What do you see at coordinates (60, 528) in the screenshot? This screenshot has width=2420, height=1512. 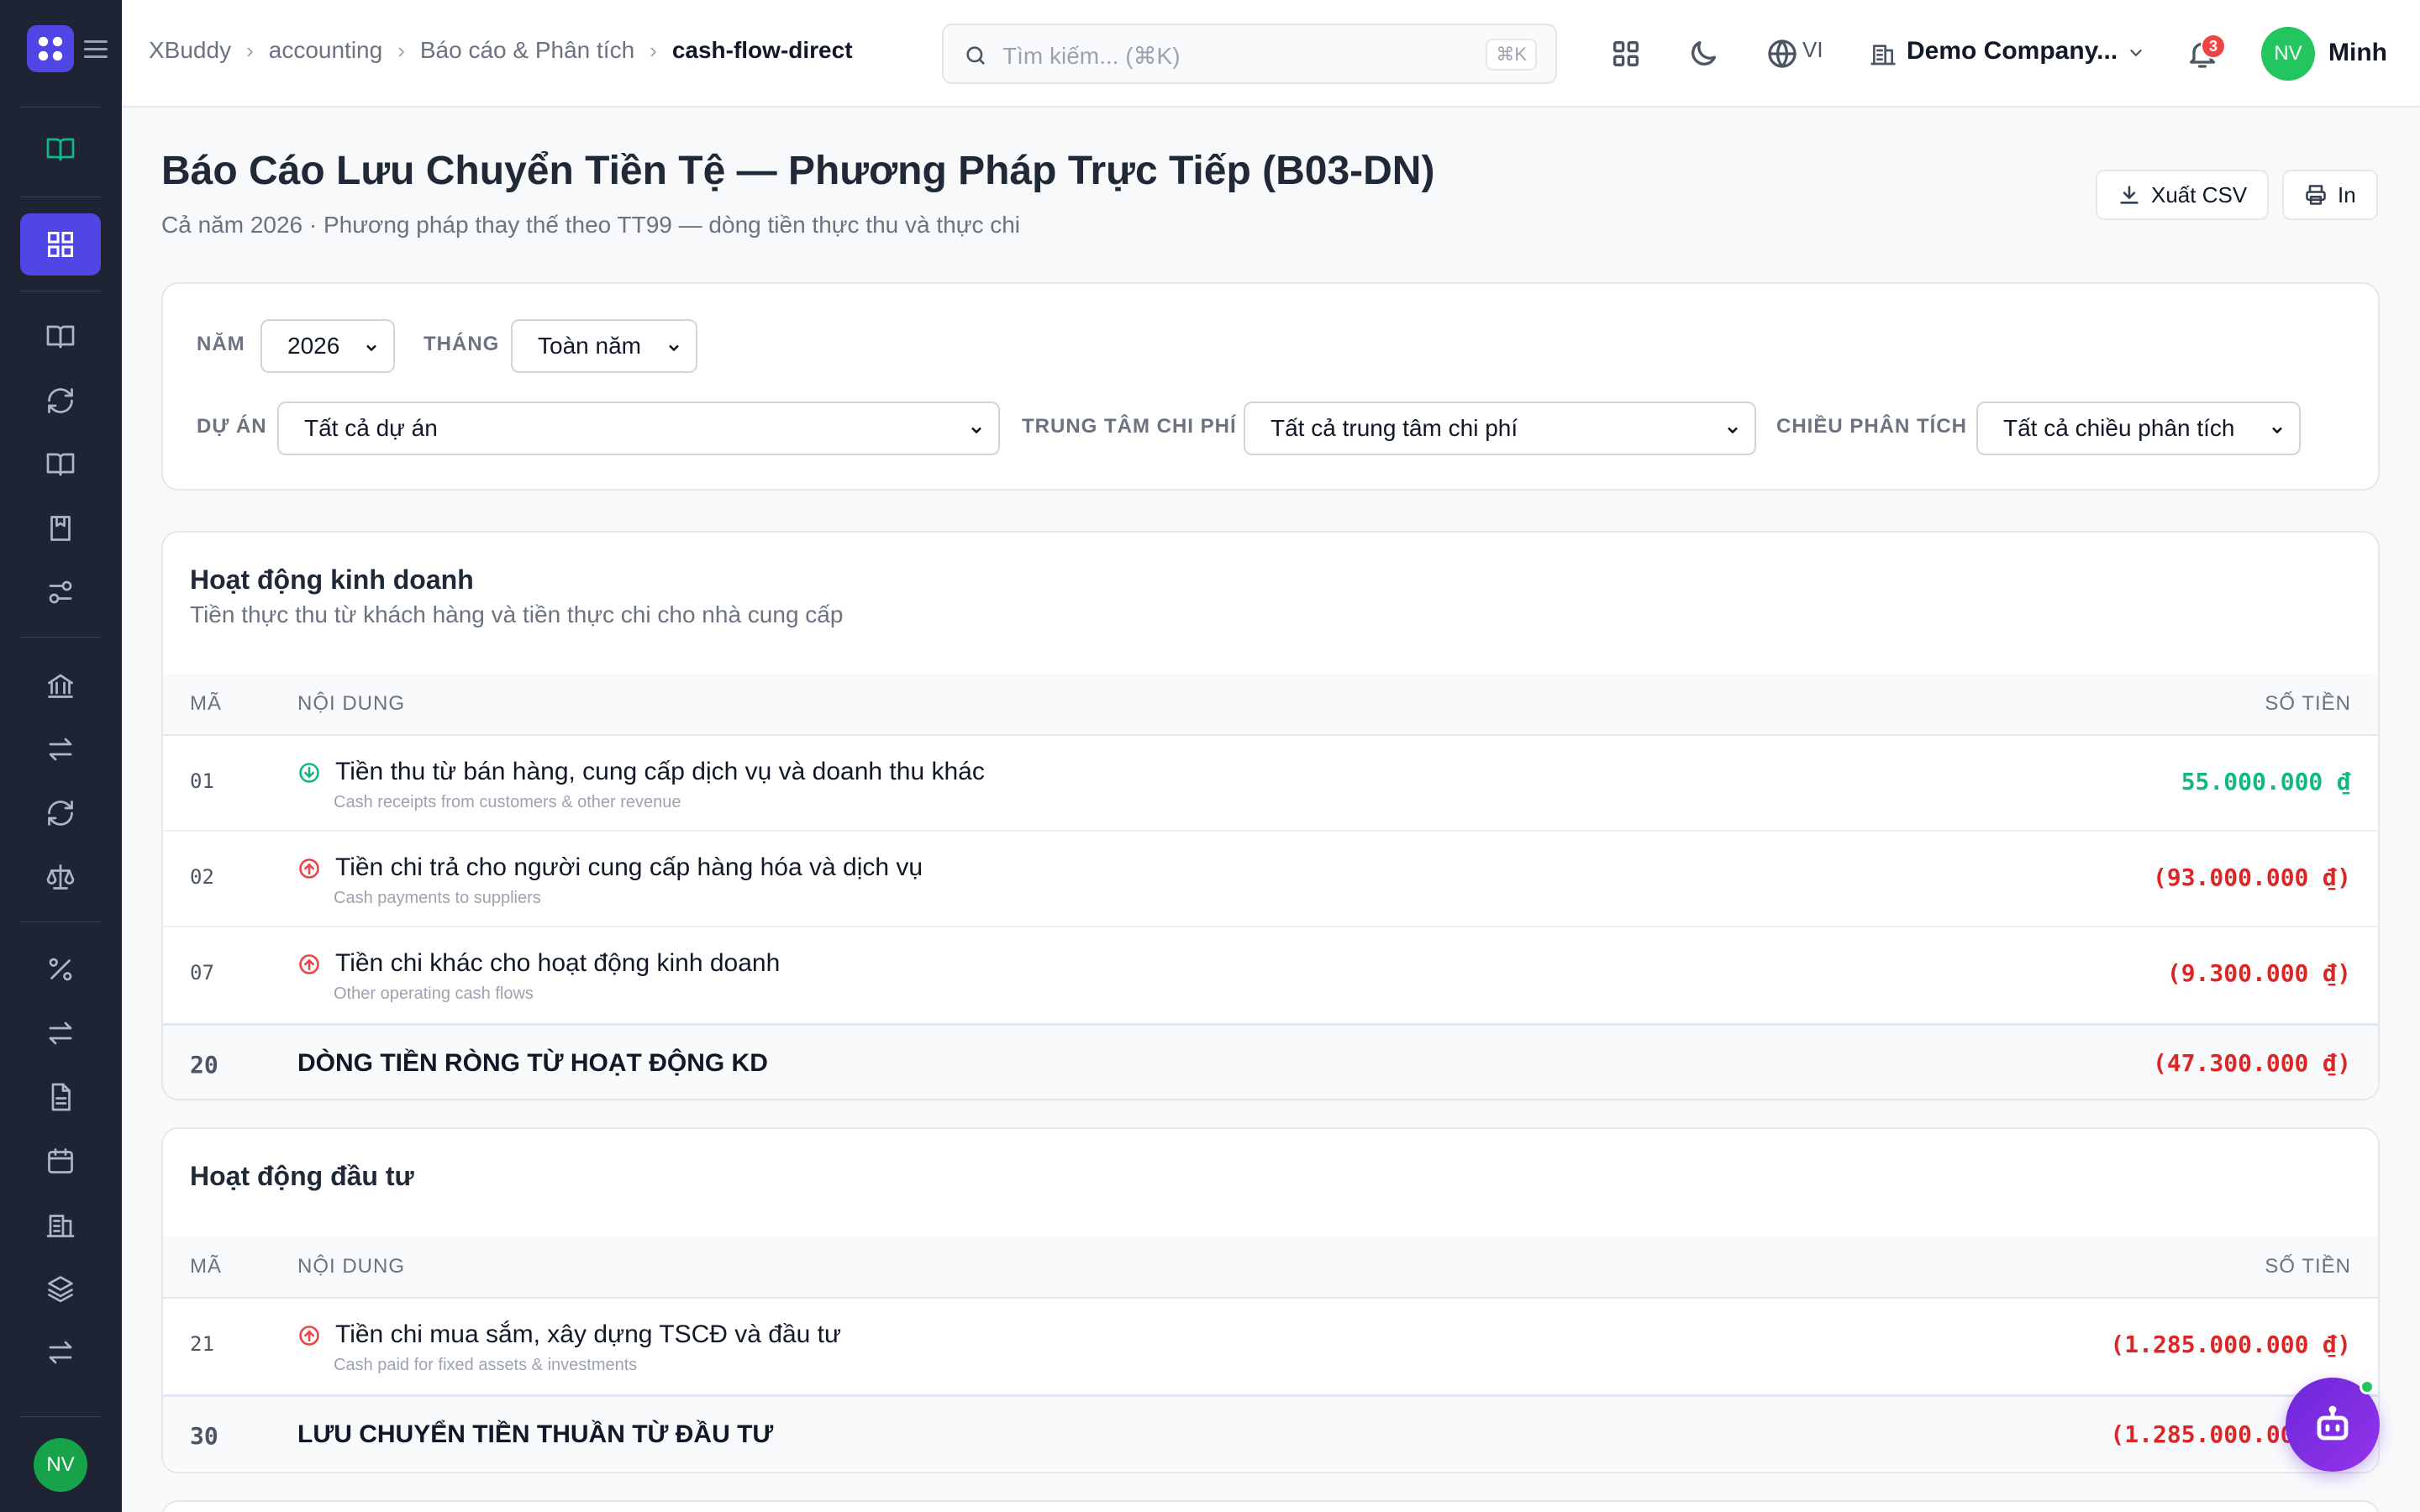 I see `bookmark-book-icon` at bounding box center [60, 528].